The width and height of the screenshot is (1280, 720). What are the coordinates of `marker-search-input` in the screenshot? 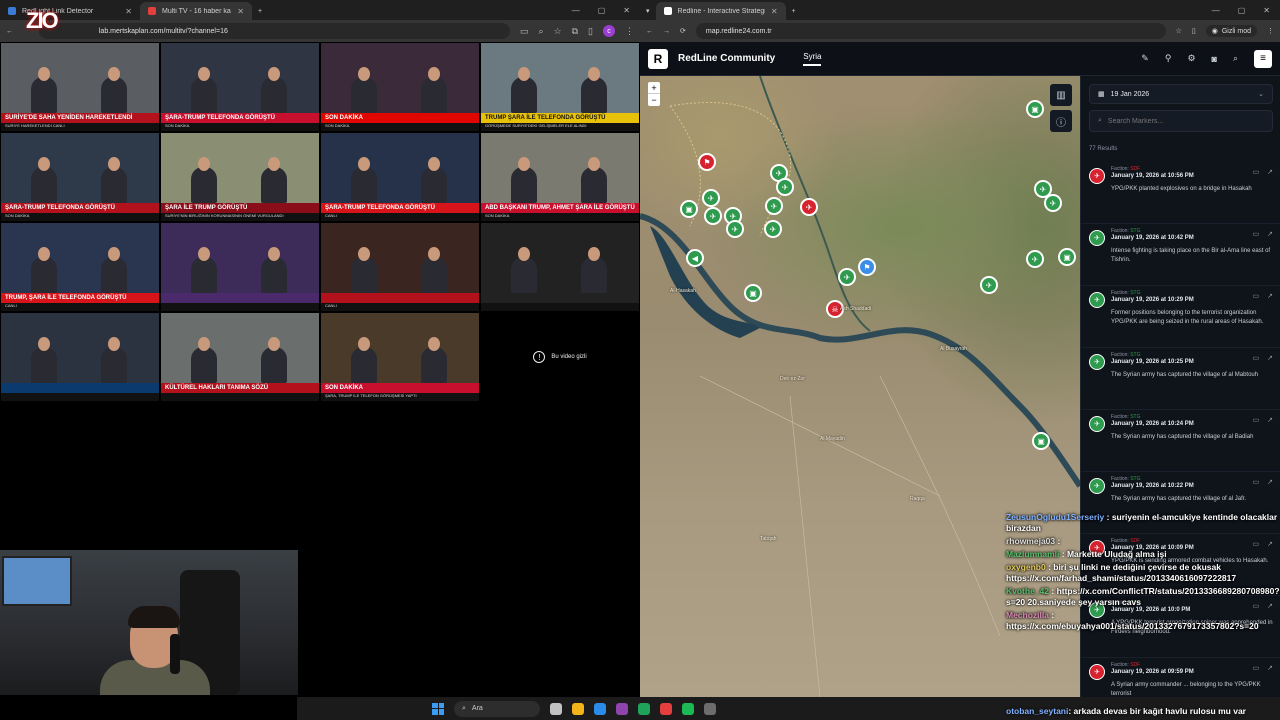 It's located at (1182, 121).